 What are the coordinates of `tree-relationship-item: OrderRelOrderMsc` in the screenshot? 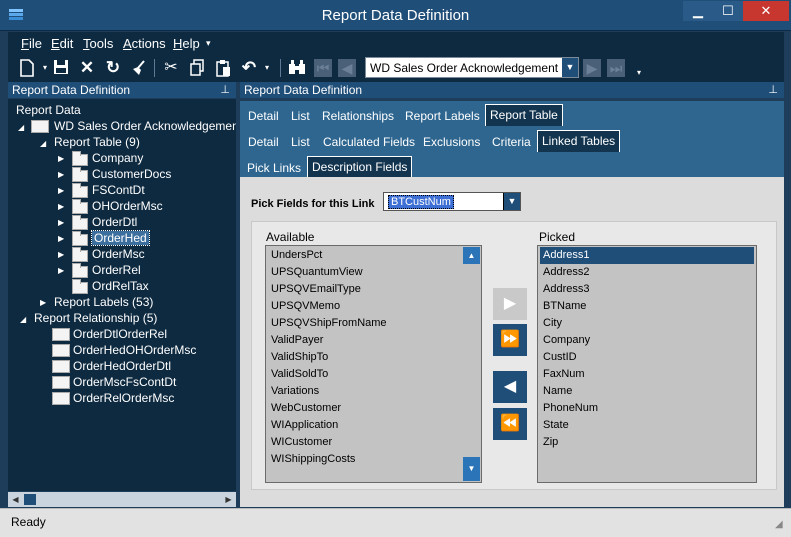 It's located at (123, 398).